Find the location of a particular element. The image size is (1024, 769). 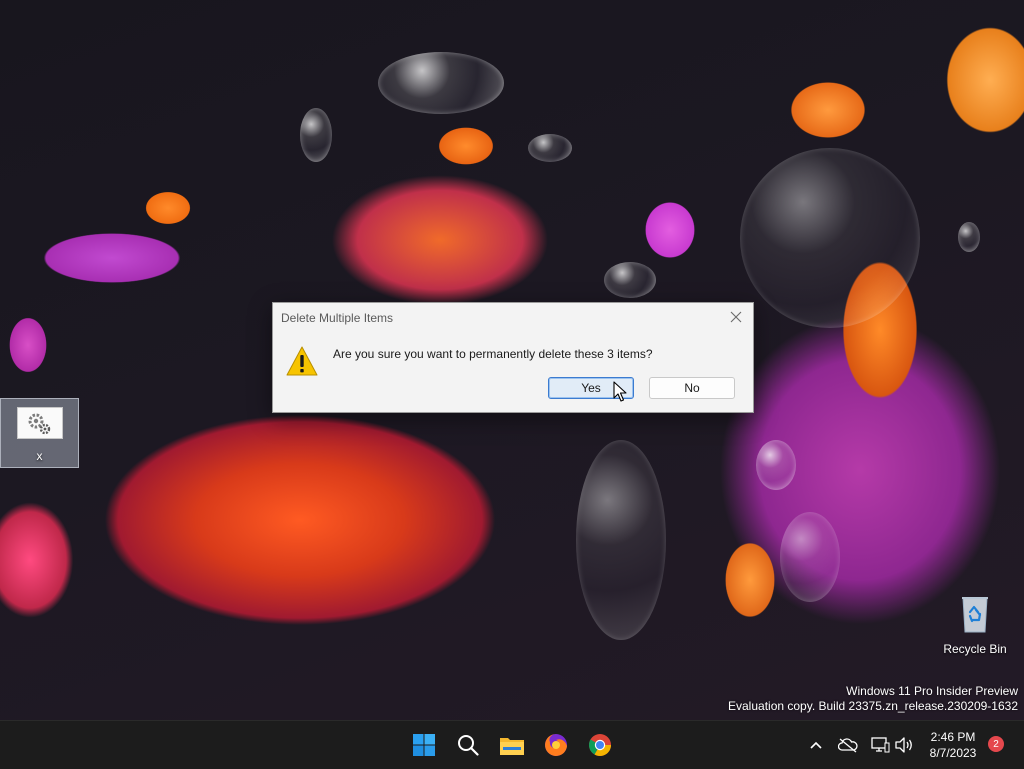

dialog-title: Delete Multiple Items is located at coordinates (337, 318).